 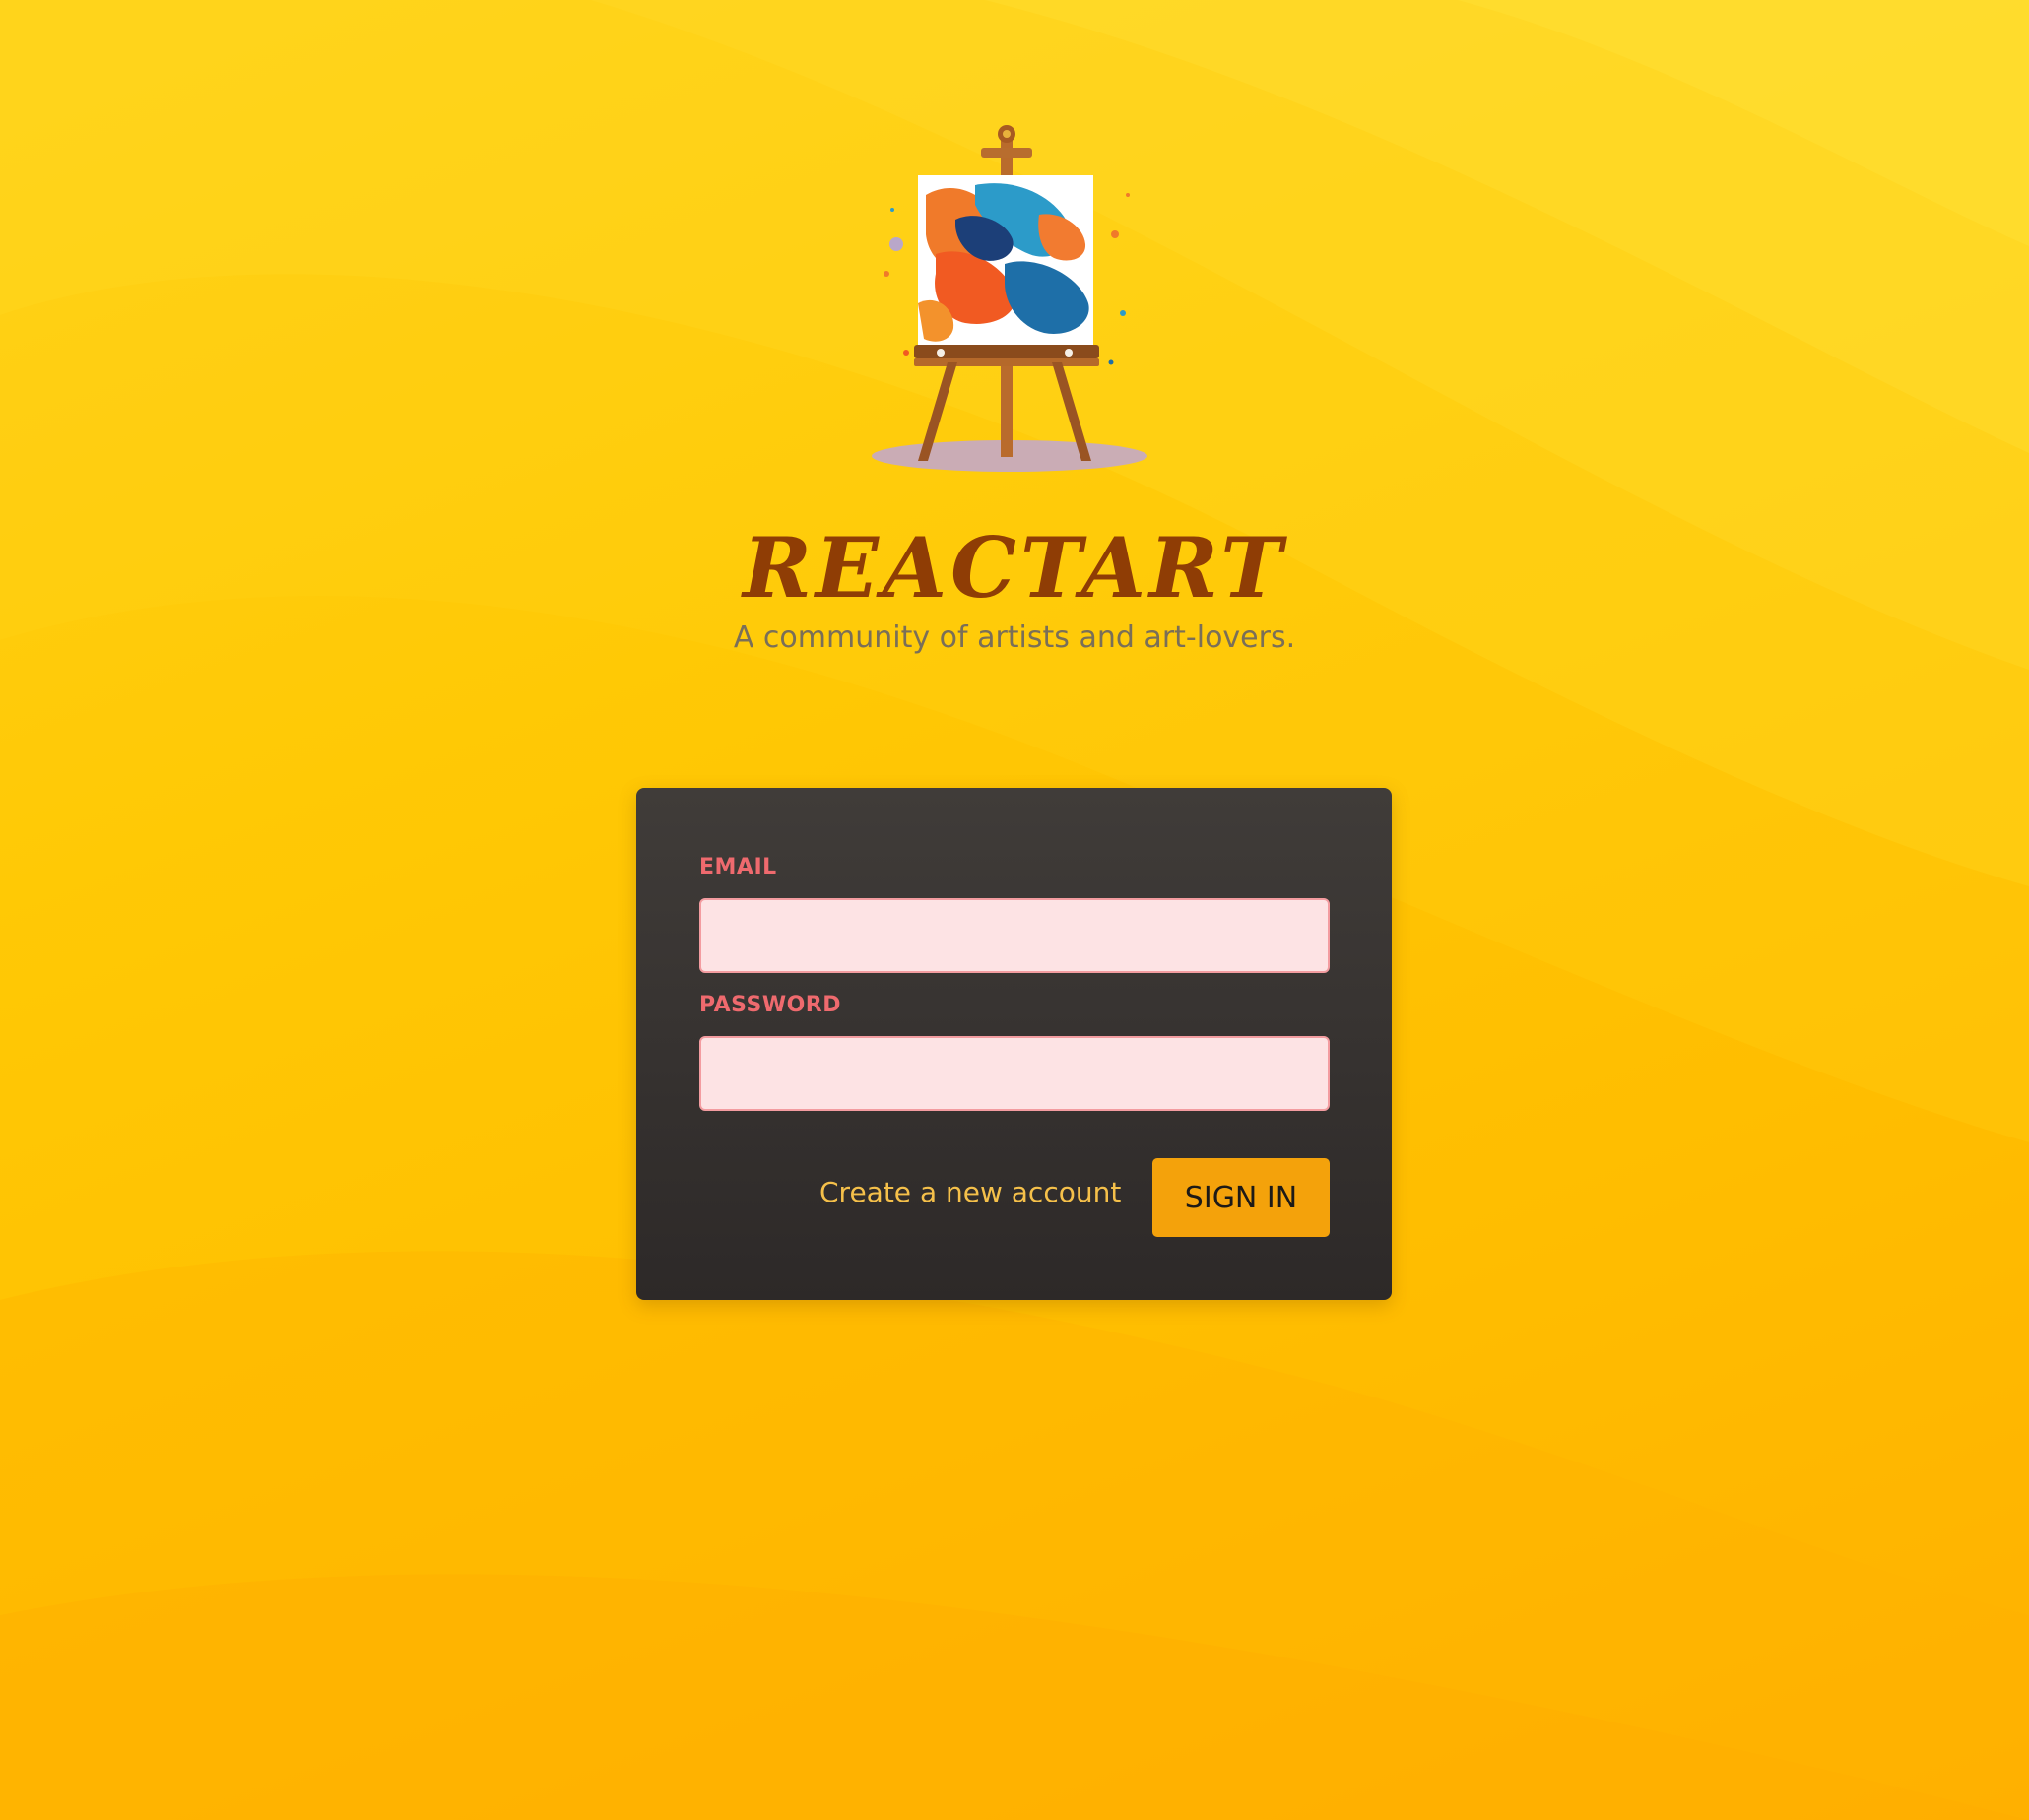 What do you see at coordinates (1009, 298) in the screenshot?
I see `easel-painting-icon` at bounding box center [1009, 298].